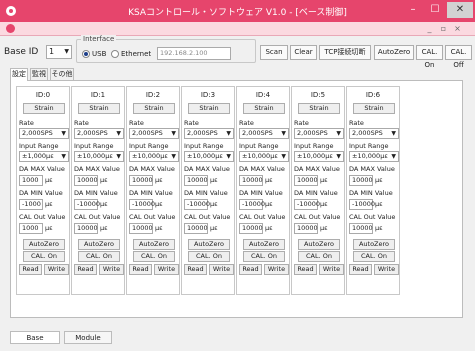 This screenshot has height=351, width=475. Describe the element at coordinates (460, 10) in the screenshot. I see `close-button: ✕` at that location.